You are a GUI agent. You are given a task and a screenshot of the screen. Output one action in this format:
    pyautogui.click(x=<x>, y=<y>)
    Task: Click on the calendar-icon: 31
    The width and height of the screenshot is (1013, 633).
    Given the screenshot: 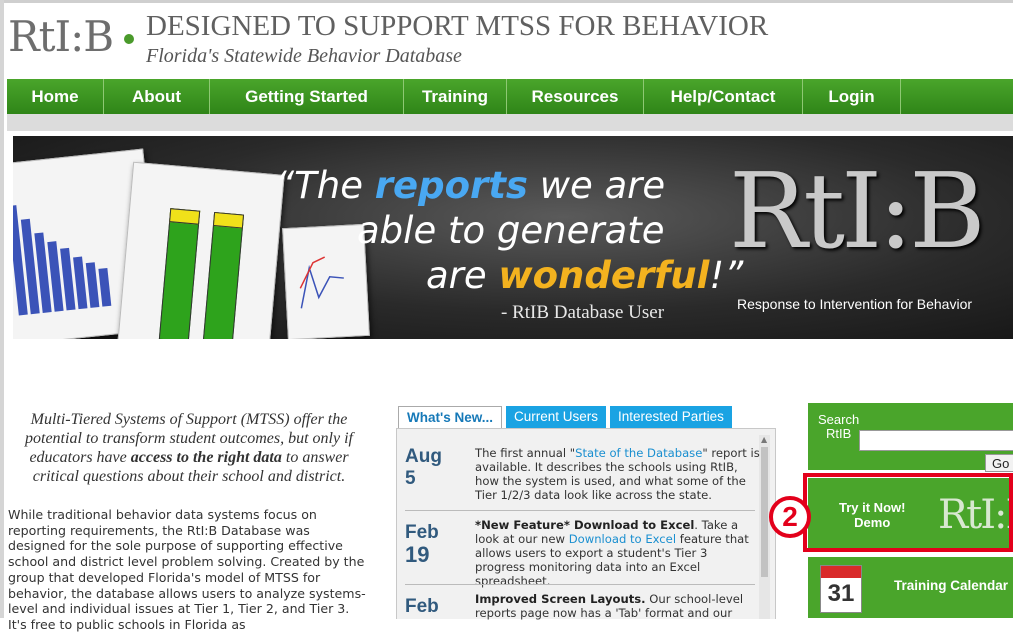 What is the action you would take?
    pyautogui.click(x=841, y=589)
    